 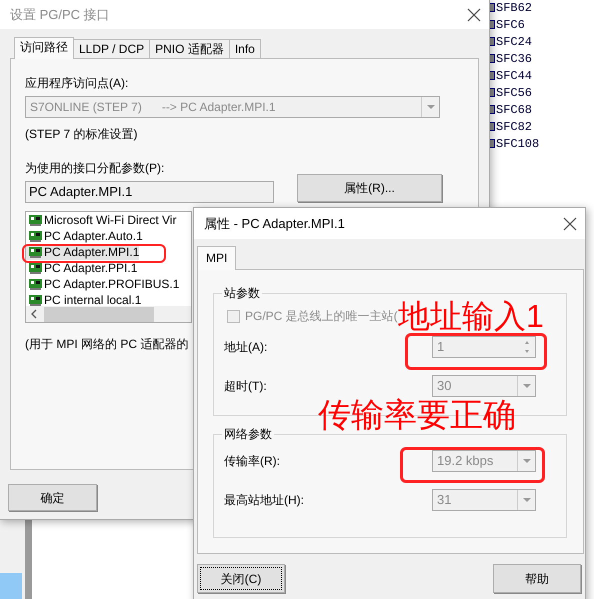 I want to click on list-item: PC Adapter.PPI.1, so click(x=82, y=268).